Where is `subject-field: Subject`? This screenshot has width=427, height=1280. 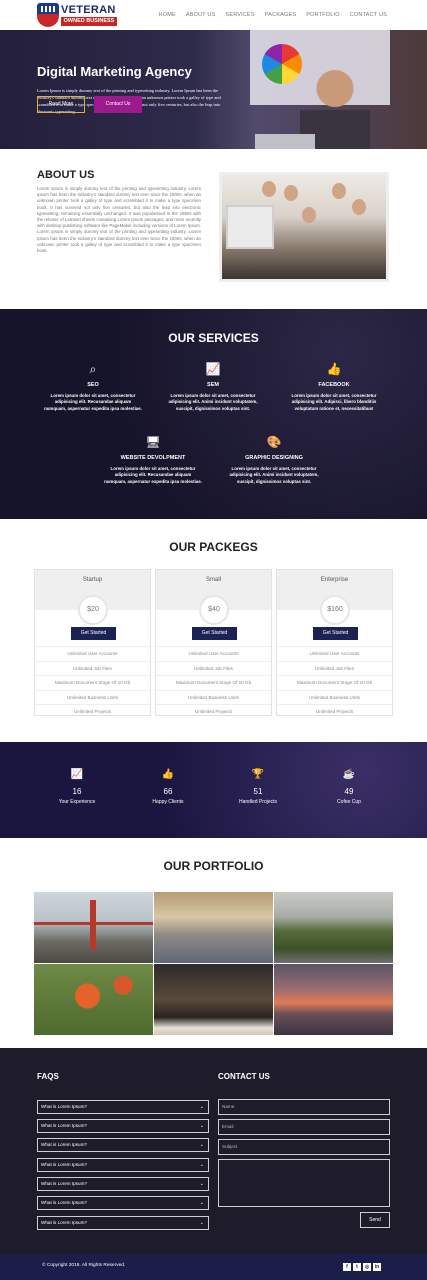
subject-field: Subject is located at coordinates (304, 1147).